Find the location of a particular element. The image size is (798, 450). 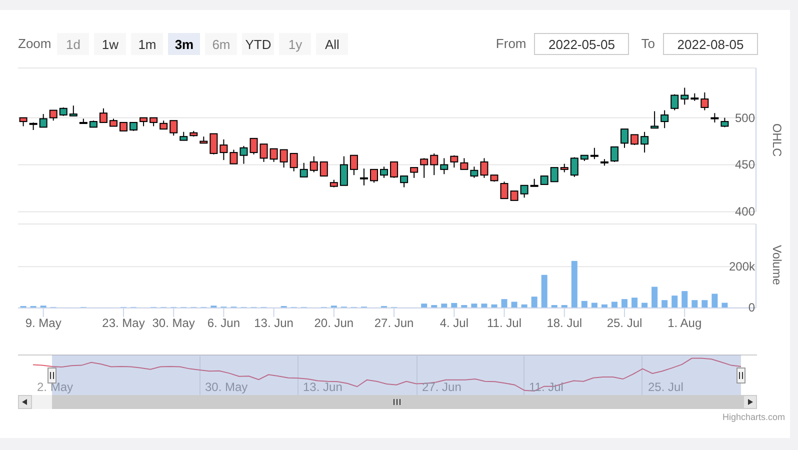

axis-label: 450 is located at coordinates (744, 165).